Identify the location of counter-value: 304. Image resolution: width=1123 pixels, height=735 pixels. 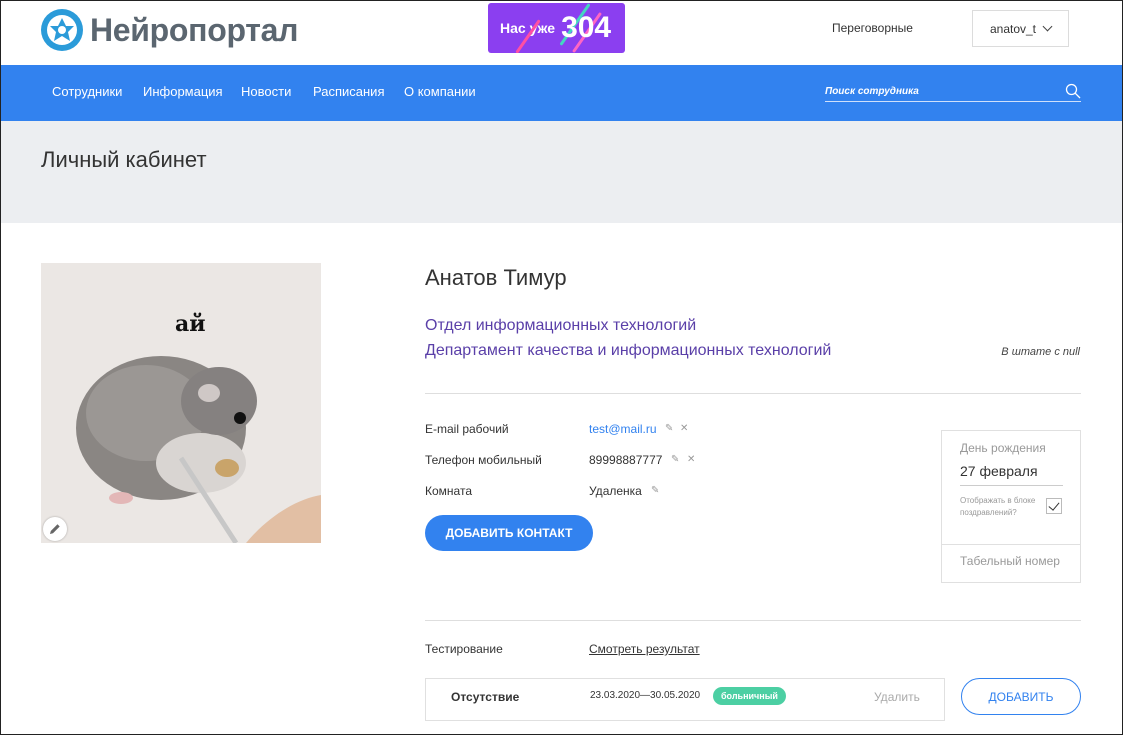
(586, 27).